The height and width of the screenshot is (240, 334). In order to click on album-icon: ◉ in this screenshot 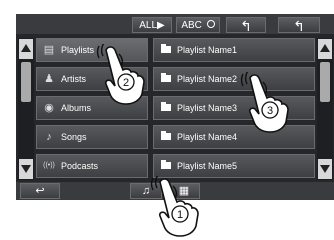, I will do `click(49, 108)`.